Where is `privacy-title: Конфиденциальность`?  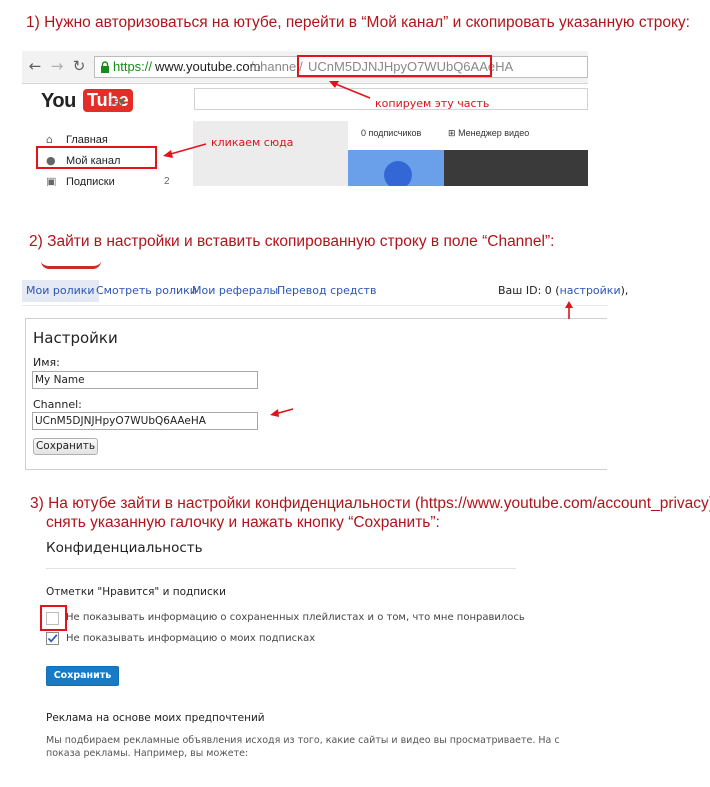
privacy-title: Конфиденциальность is located at coordinates (124, 548).